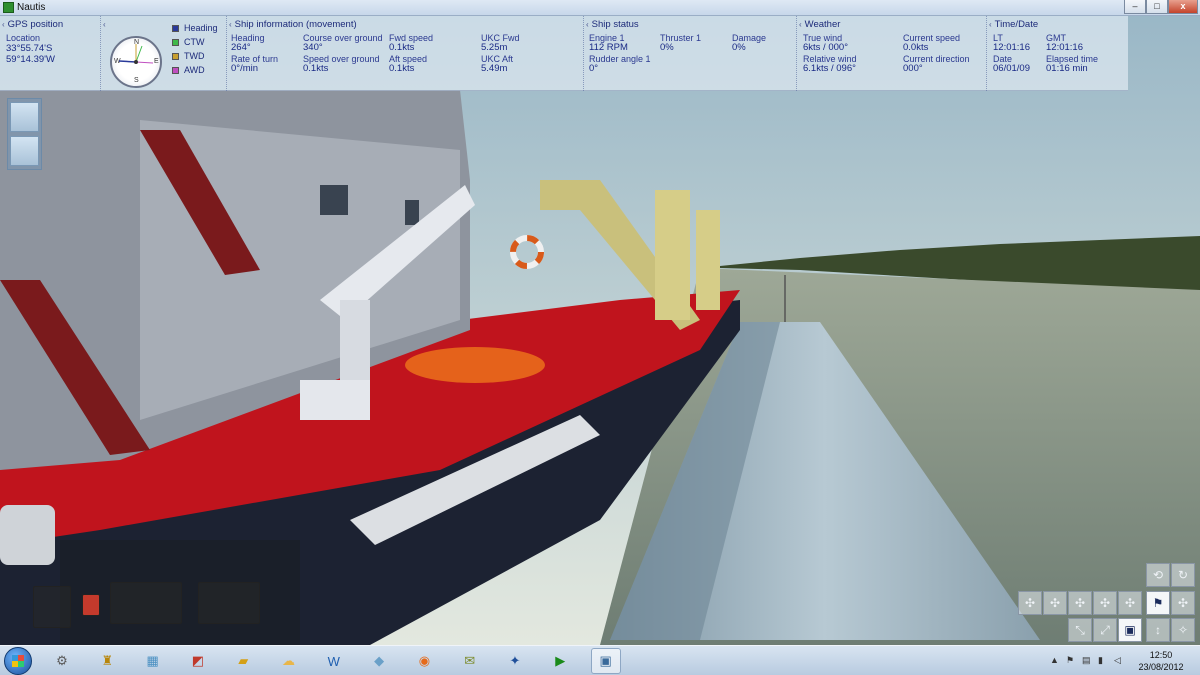  What do you see at coordinates (424, 661) in the screenshot?
I see `taskbar-firefox-icon: ◉` at bounding box center [424, 661].